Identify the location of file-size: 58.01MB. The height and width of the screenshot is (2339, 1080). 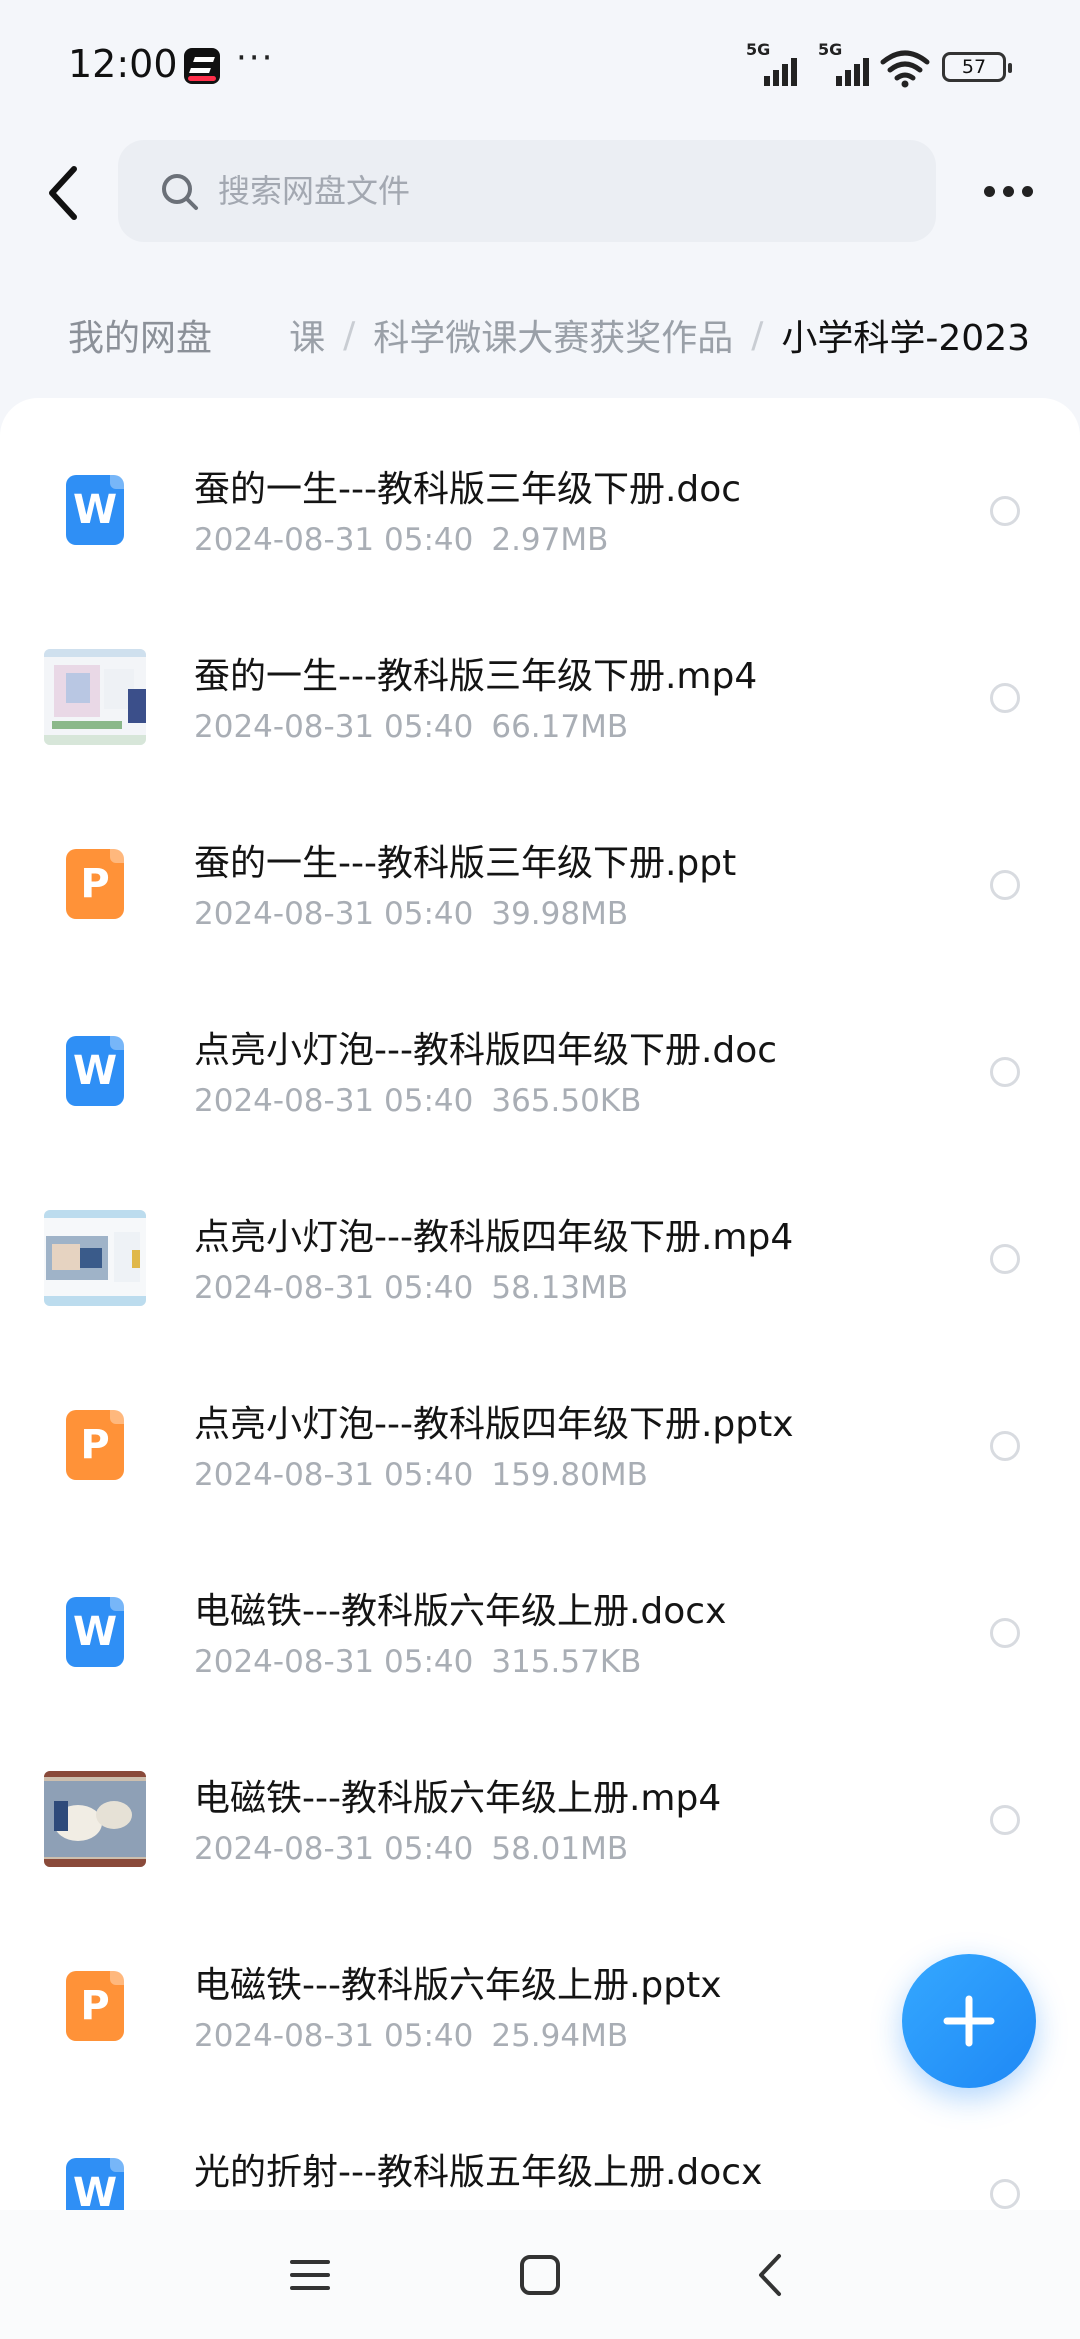
(560, 1849).